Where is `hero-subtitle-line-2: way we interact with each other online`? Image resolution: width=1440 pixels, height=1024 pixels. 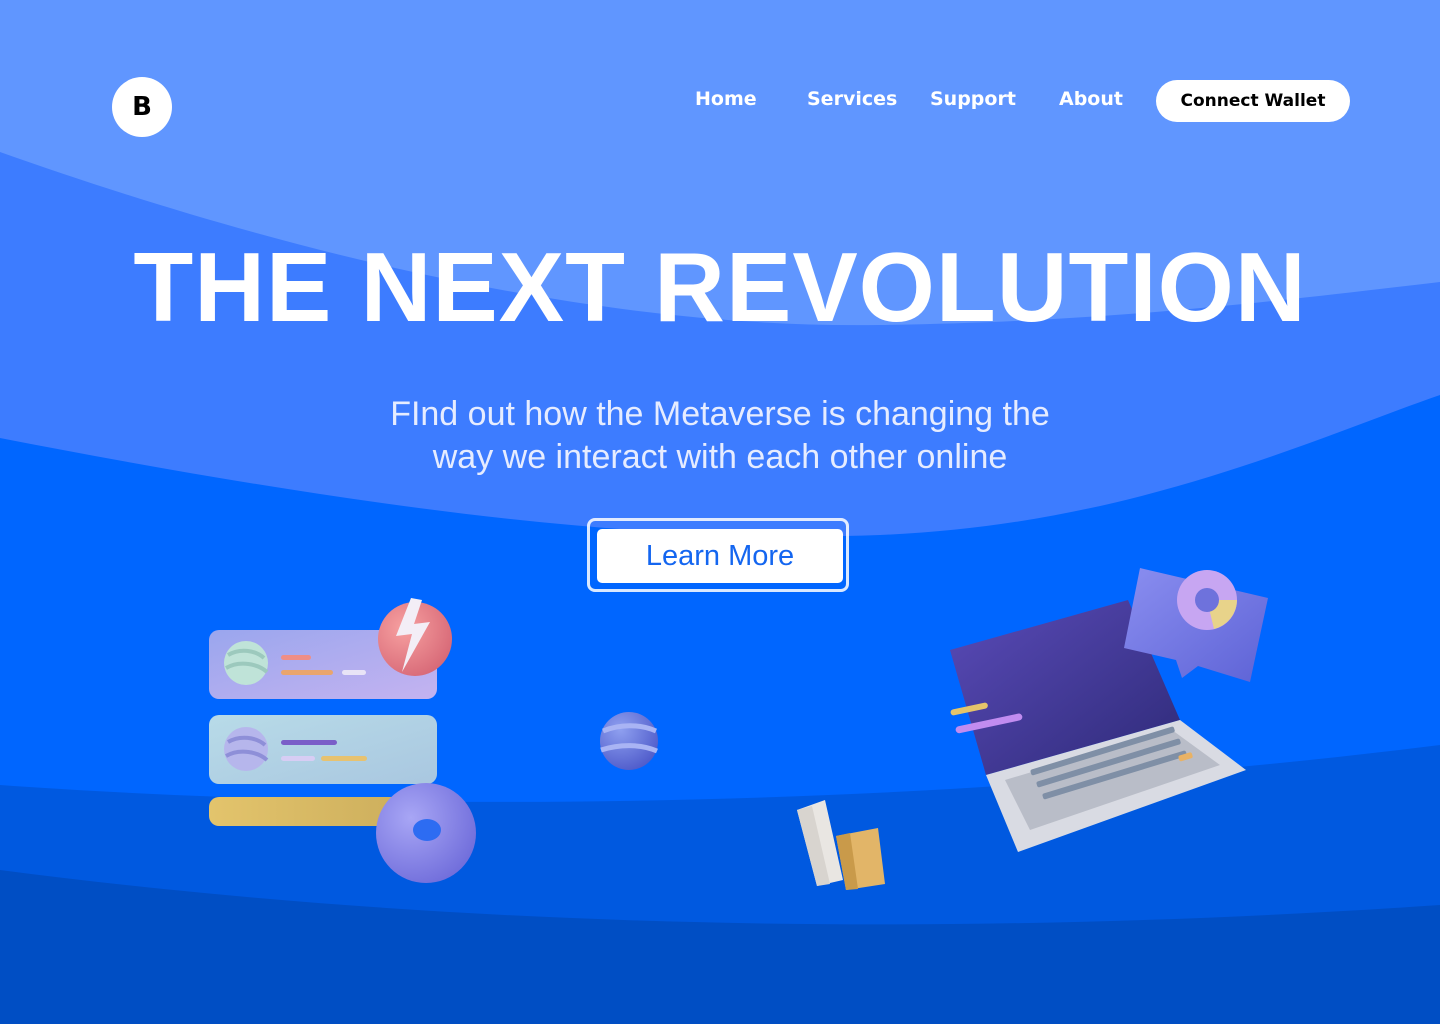
hero-subtitle-line-2: way we interact with each other online is located at coordinates (720, 457).